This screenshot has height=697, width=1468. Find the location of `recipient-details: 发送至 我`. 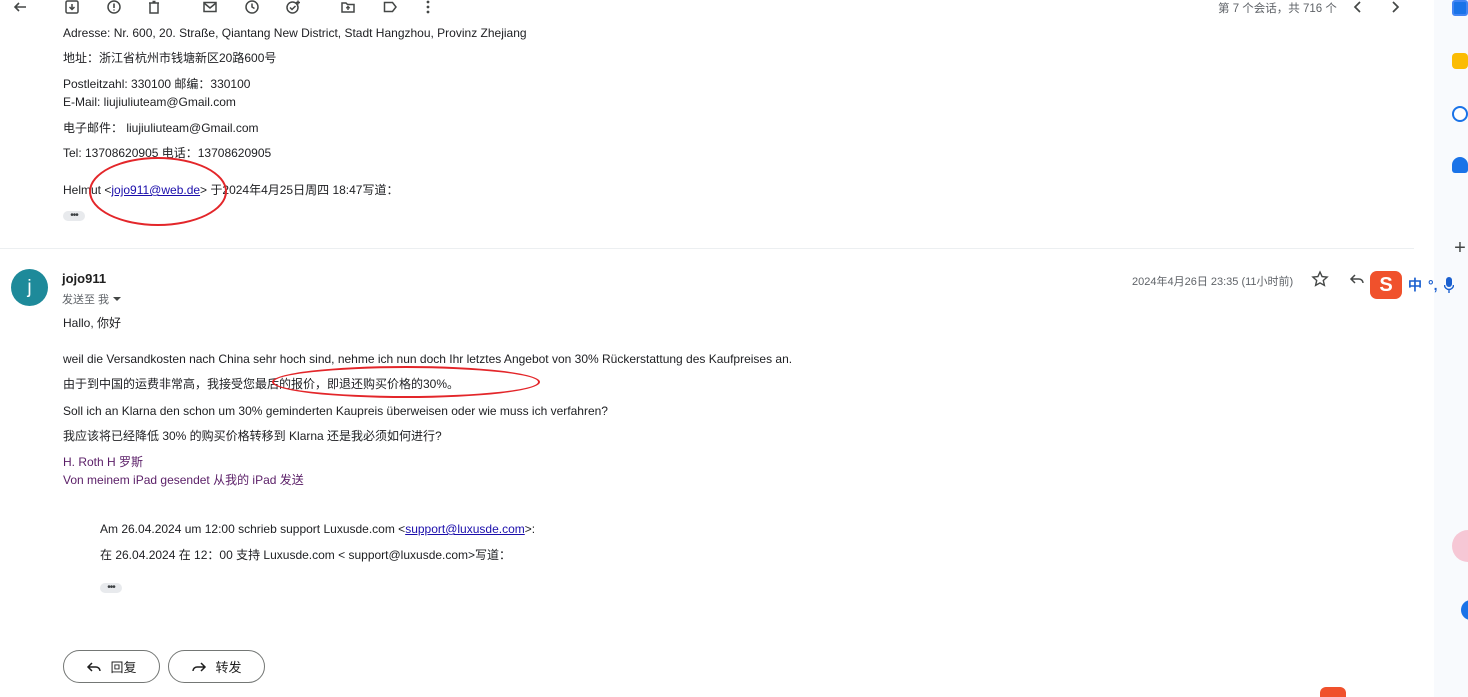

recipient-details: 发送至 我 is located at coordinates (92, 299).